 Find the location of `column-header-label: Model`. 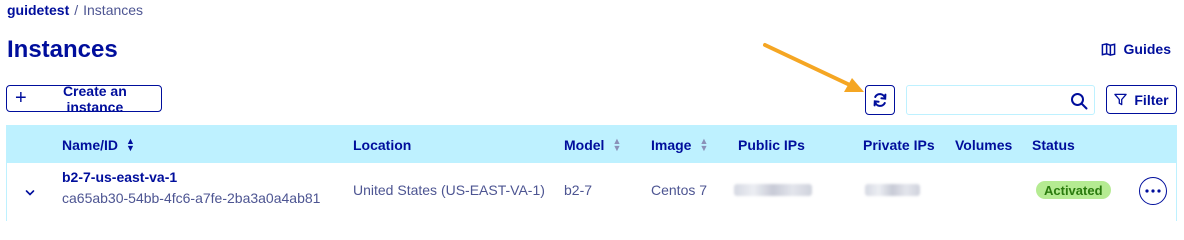

column-header-label: Model is located at coordinates (584, 145).